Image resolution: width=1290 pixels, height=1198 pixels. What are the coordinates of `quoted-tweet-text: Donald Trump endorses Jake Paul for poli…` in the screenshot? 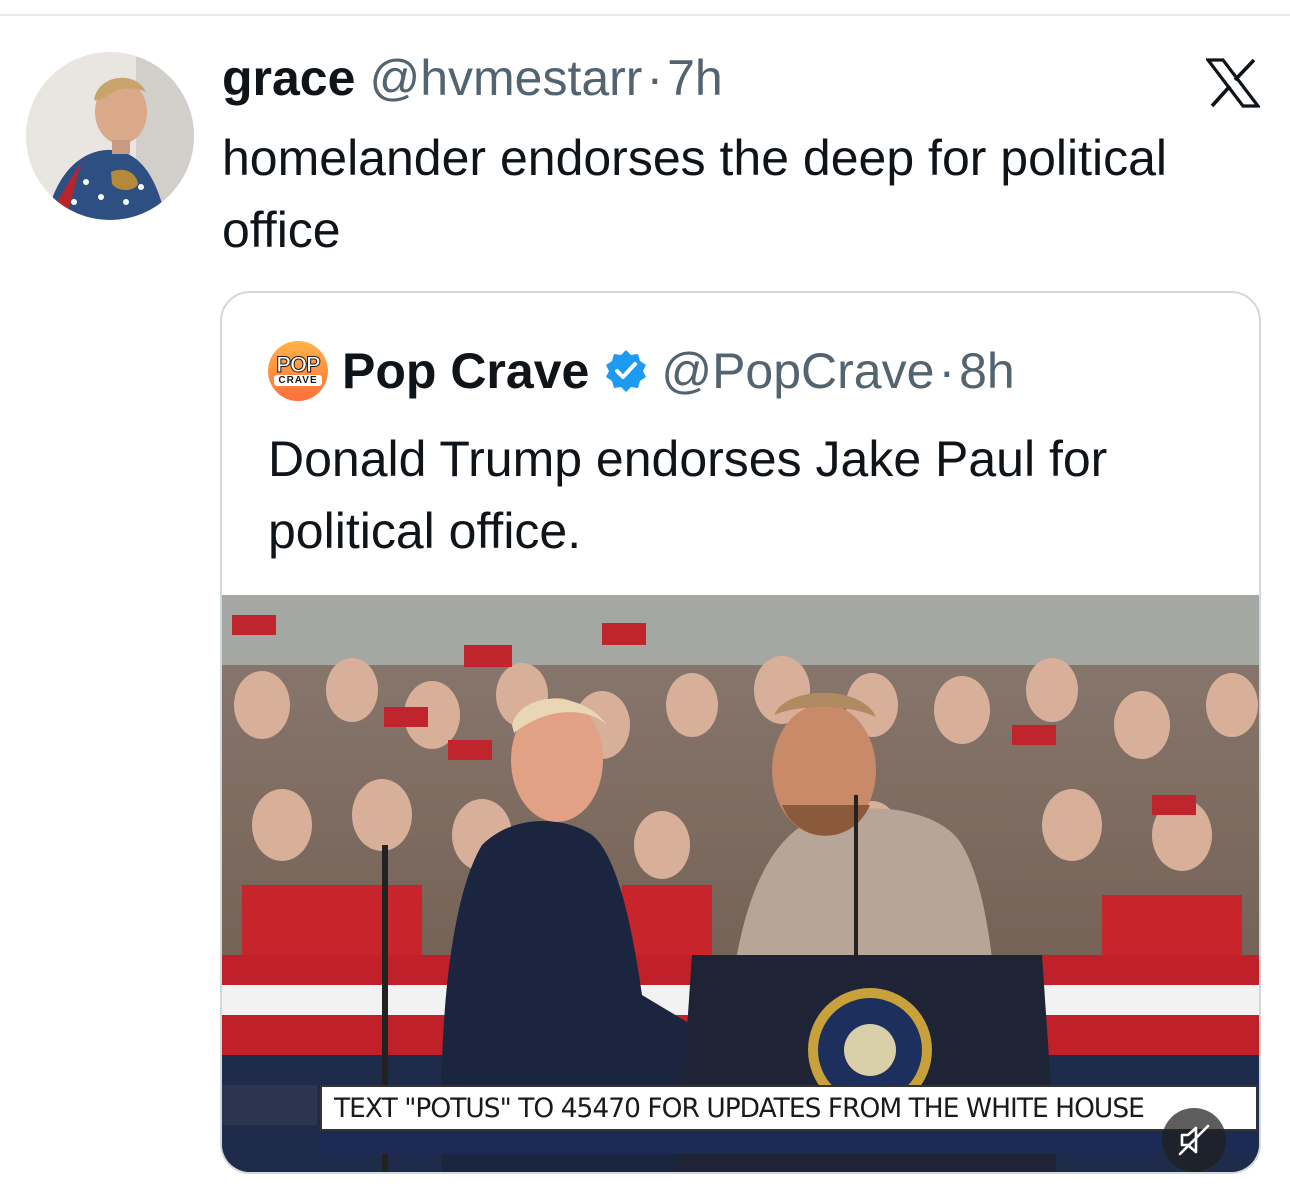 It's located at (688, 495).